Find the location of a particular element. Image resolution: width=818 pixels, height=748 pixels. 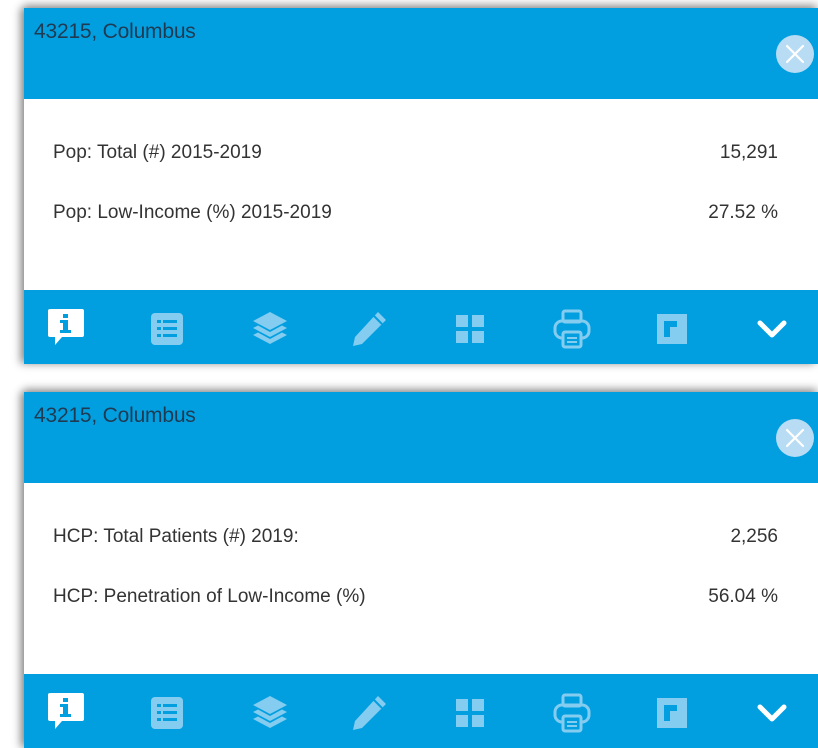

attribute-label: HCP: Penetration of Low-Income (%) is located at coordinates (209, 596).